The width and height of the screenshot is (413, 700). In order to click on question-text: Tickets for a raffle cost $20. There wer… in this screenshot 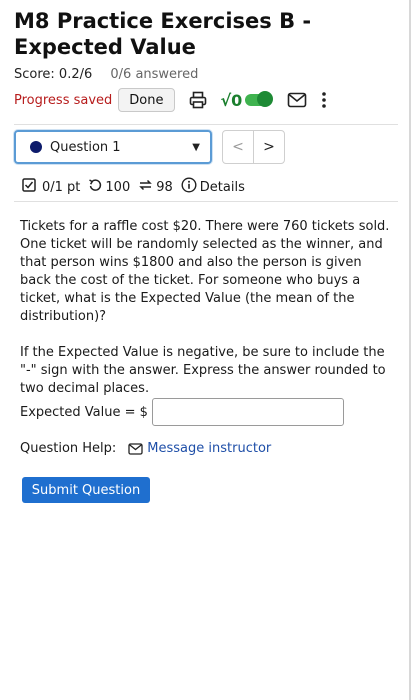, I will do `click(205, 271)`.